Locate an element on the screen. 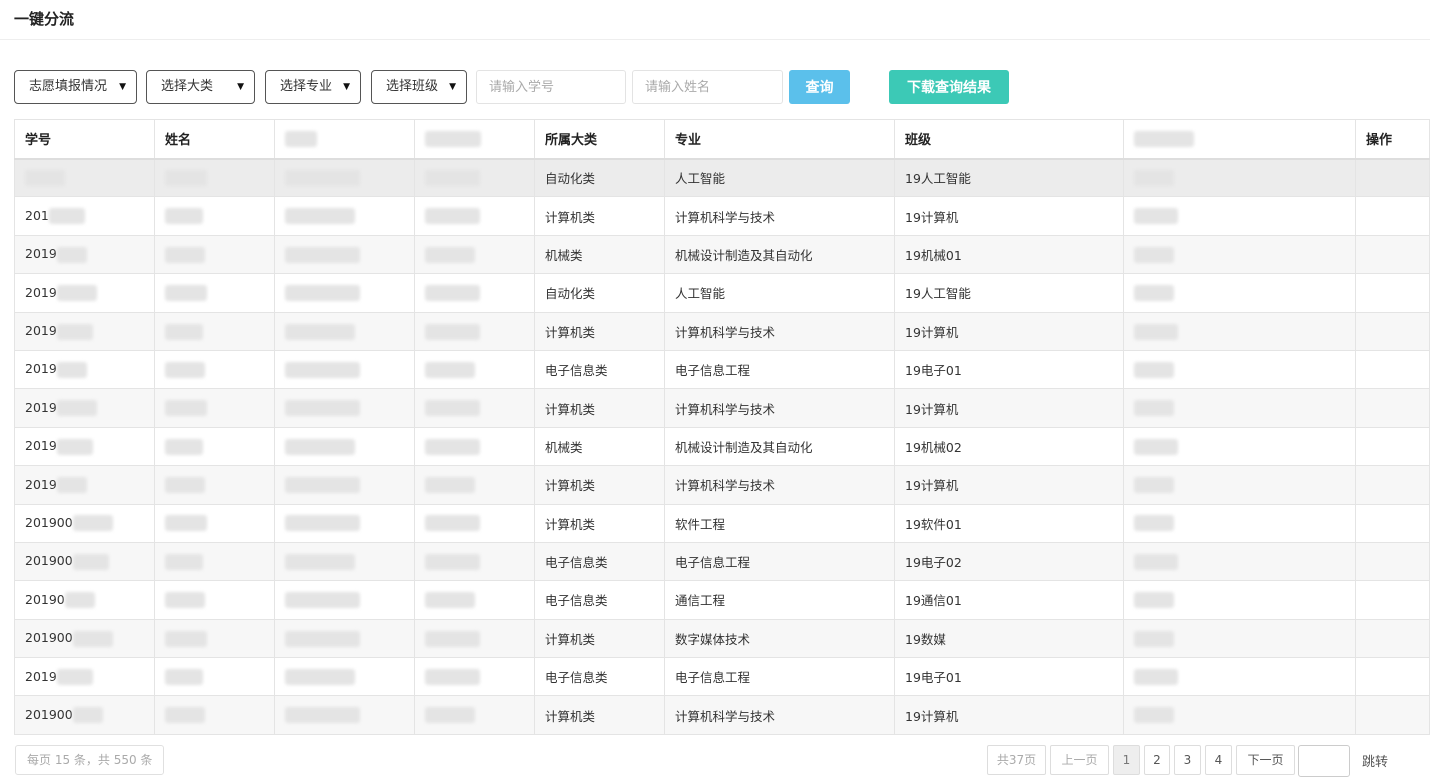 This screenshot has height=783, width=1430. page-jump-input is located at coordinates (1324, 761).